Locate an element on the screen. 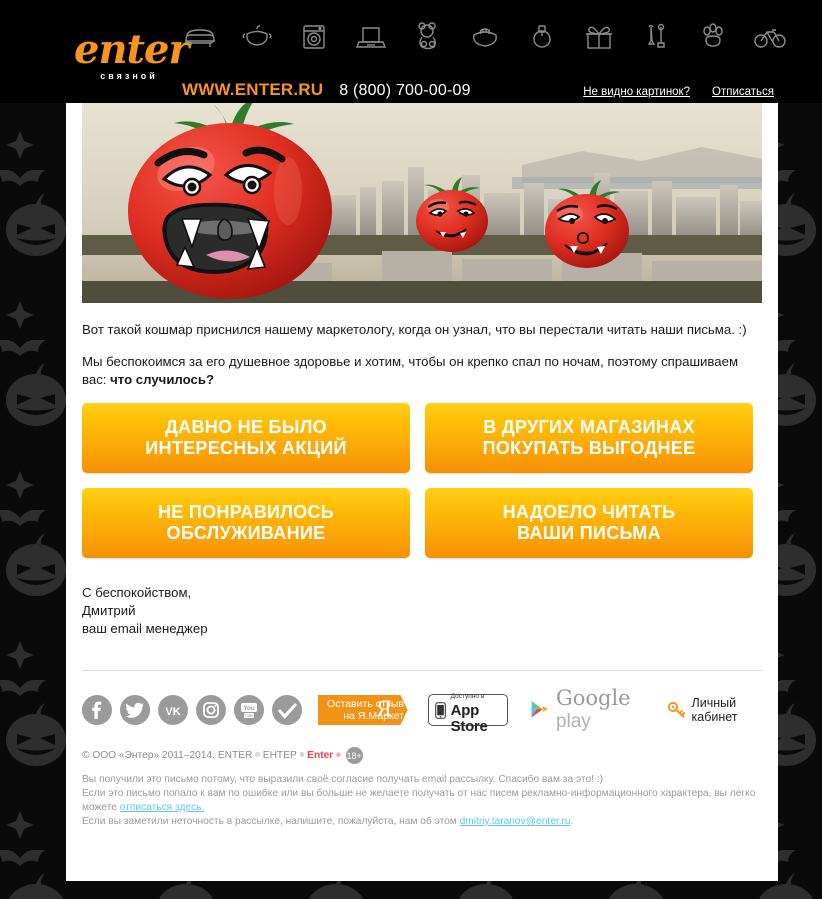 This screenshot has height=899, width=822. vk-icon: VK is located at coordinates (173, 710).